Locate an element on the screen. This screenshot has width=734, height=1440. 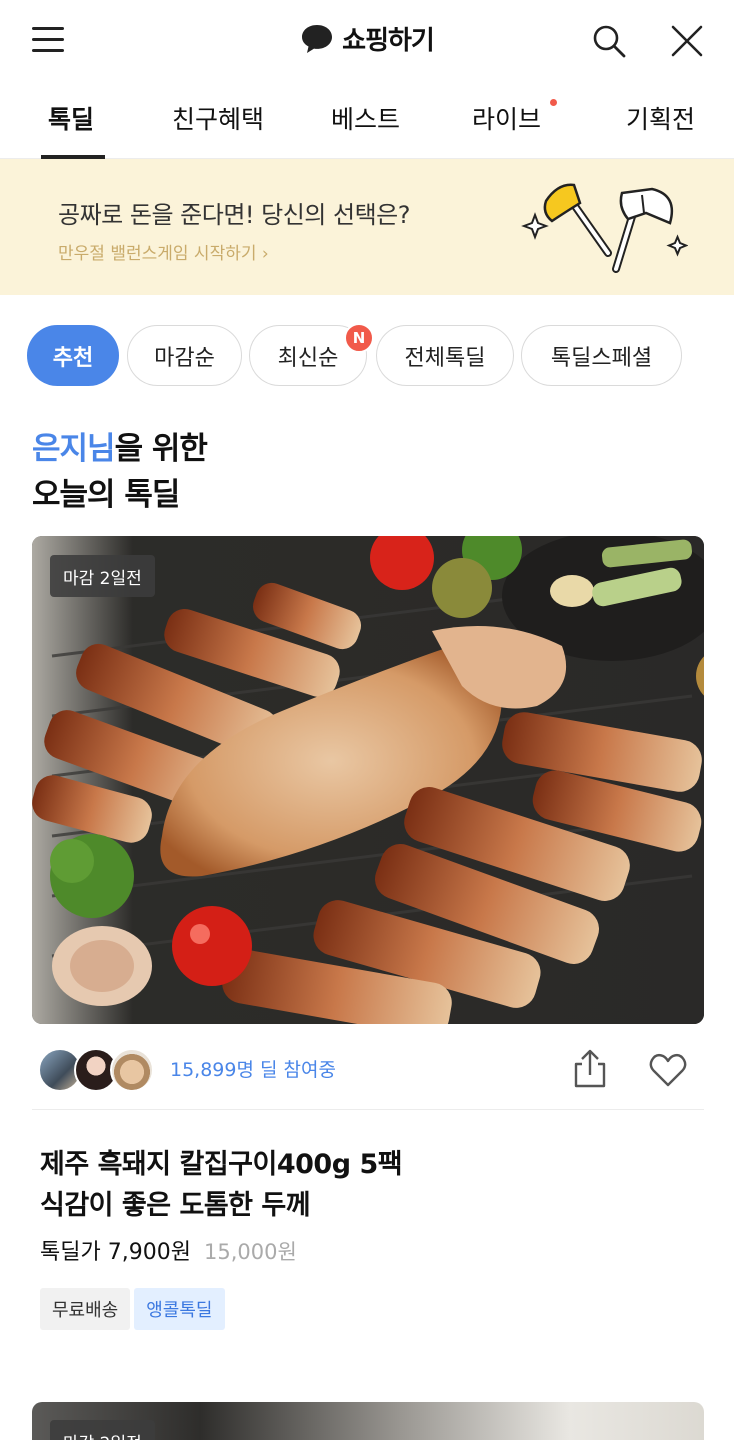
banner-title: 공짜로 돈을 준다면! 당신의 선택은? is located at coordinates (234, 215).